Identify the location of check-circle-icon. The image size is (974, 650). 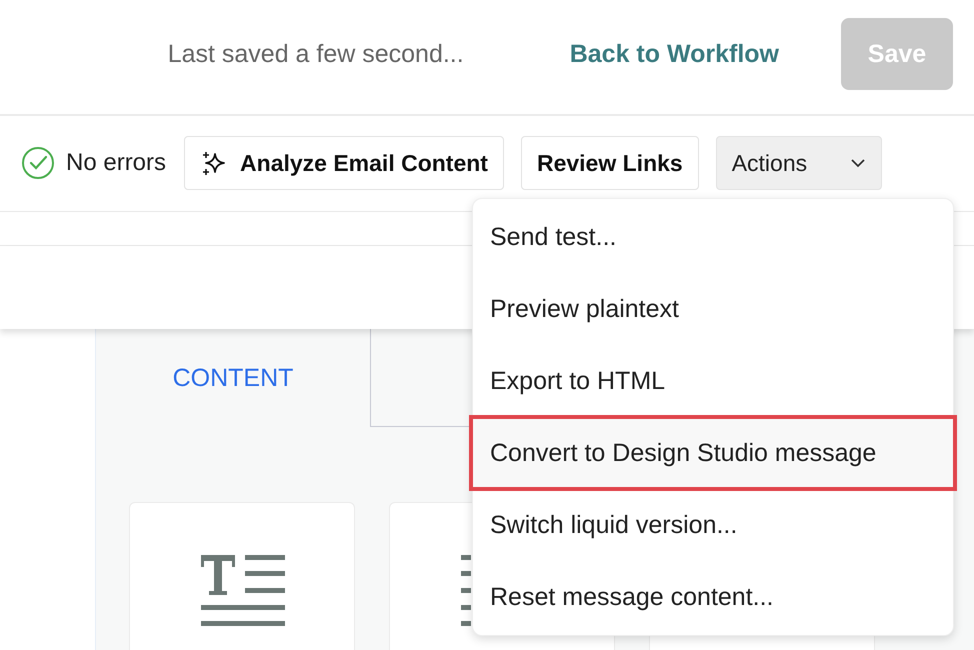
(38, 163).